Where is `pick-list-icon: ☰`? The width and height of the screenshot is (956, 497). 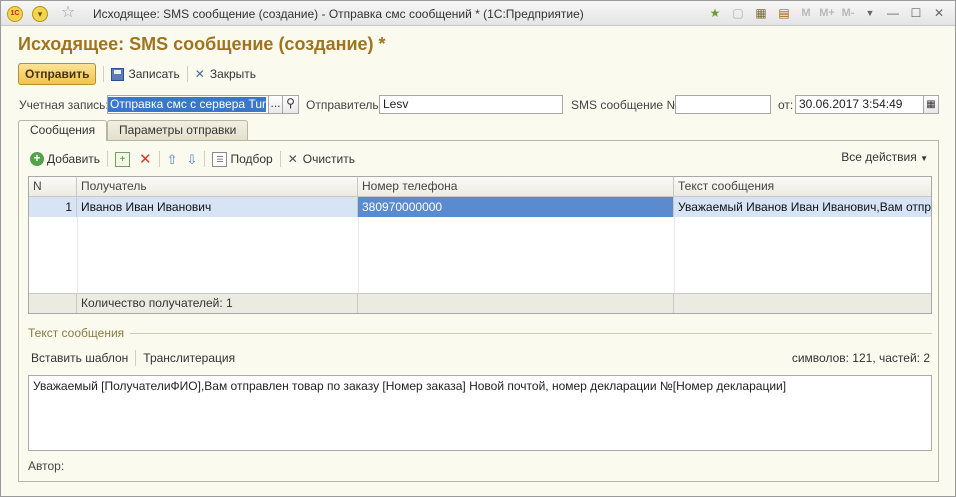 pick-list-icon: ☰ is located at coordinates (220, 159).